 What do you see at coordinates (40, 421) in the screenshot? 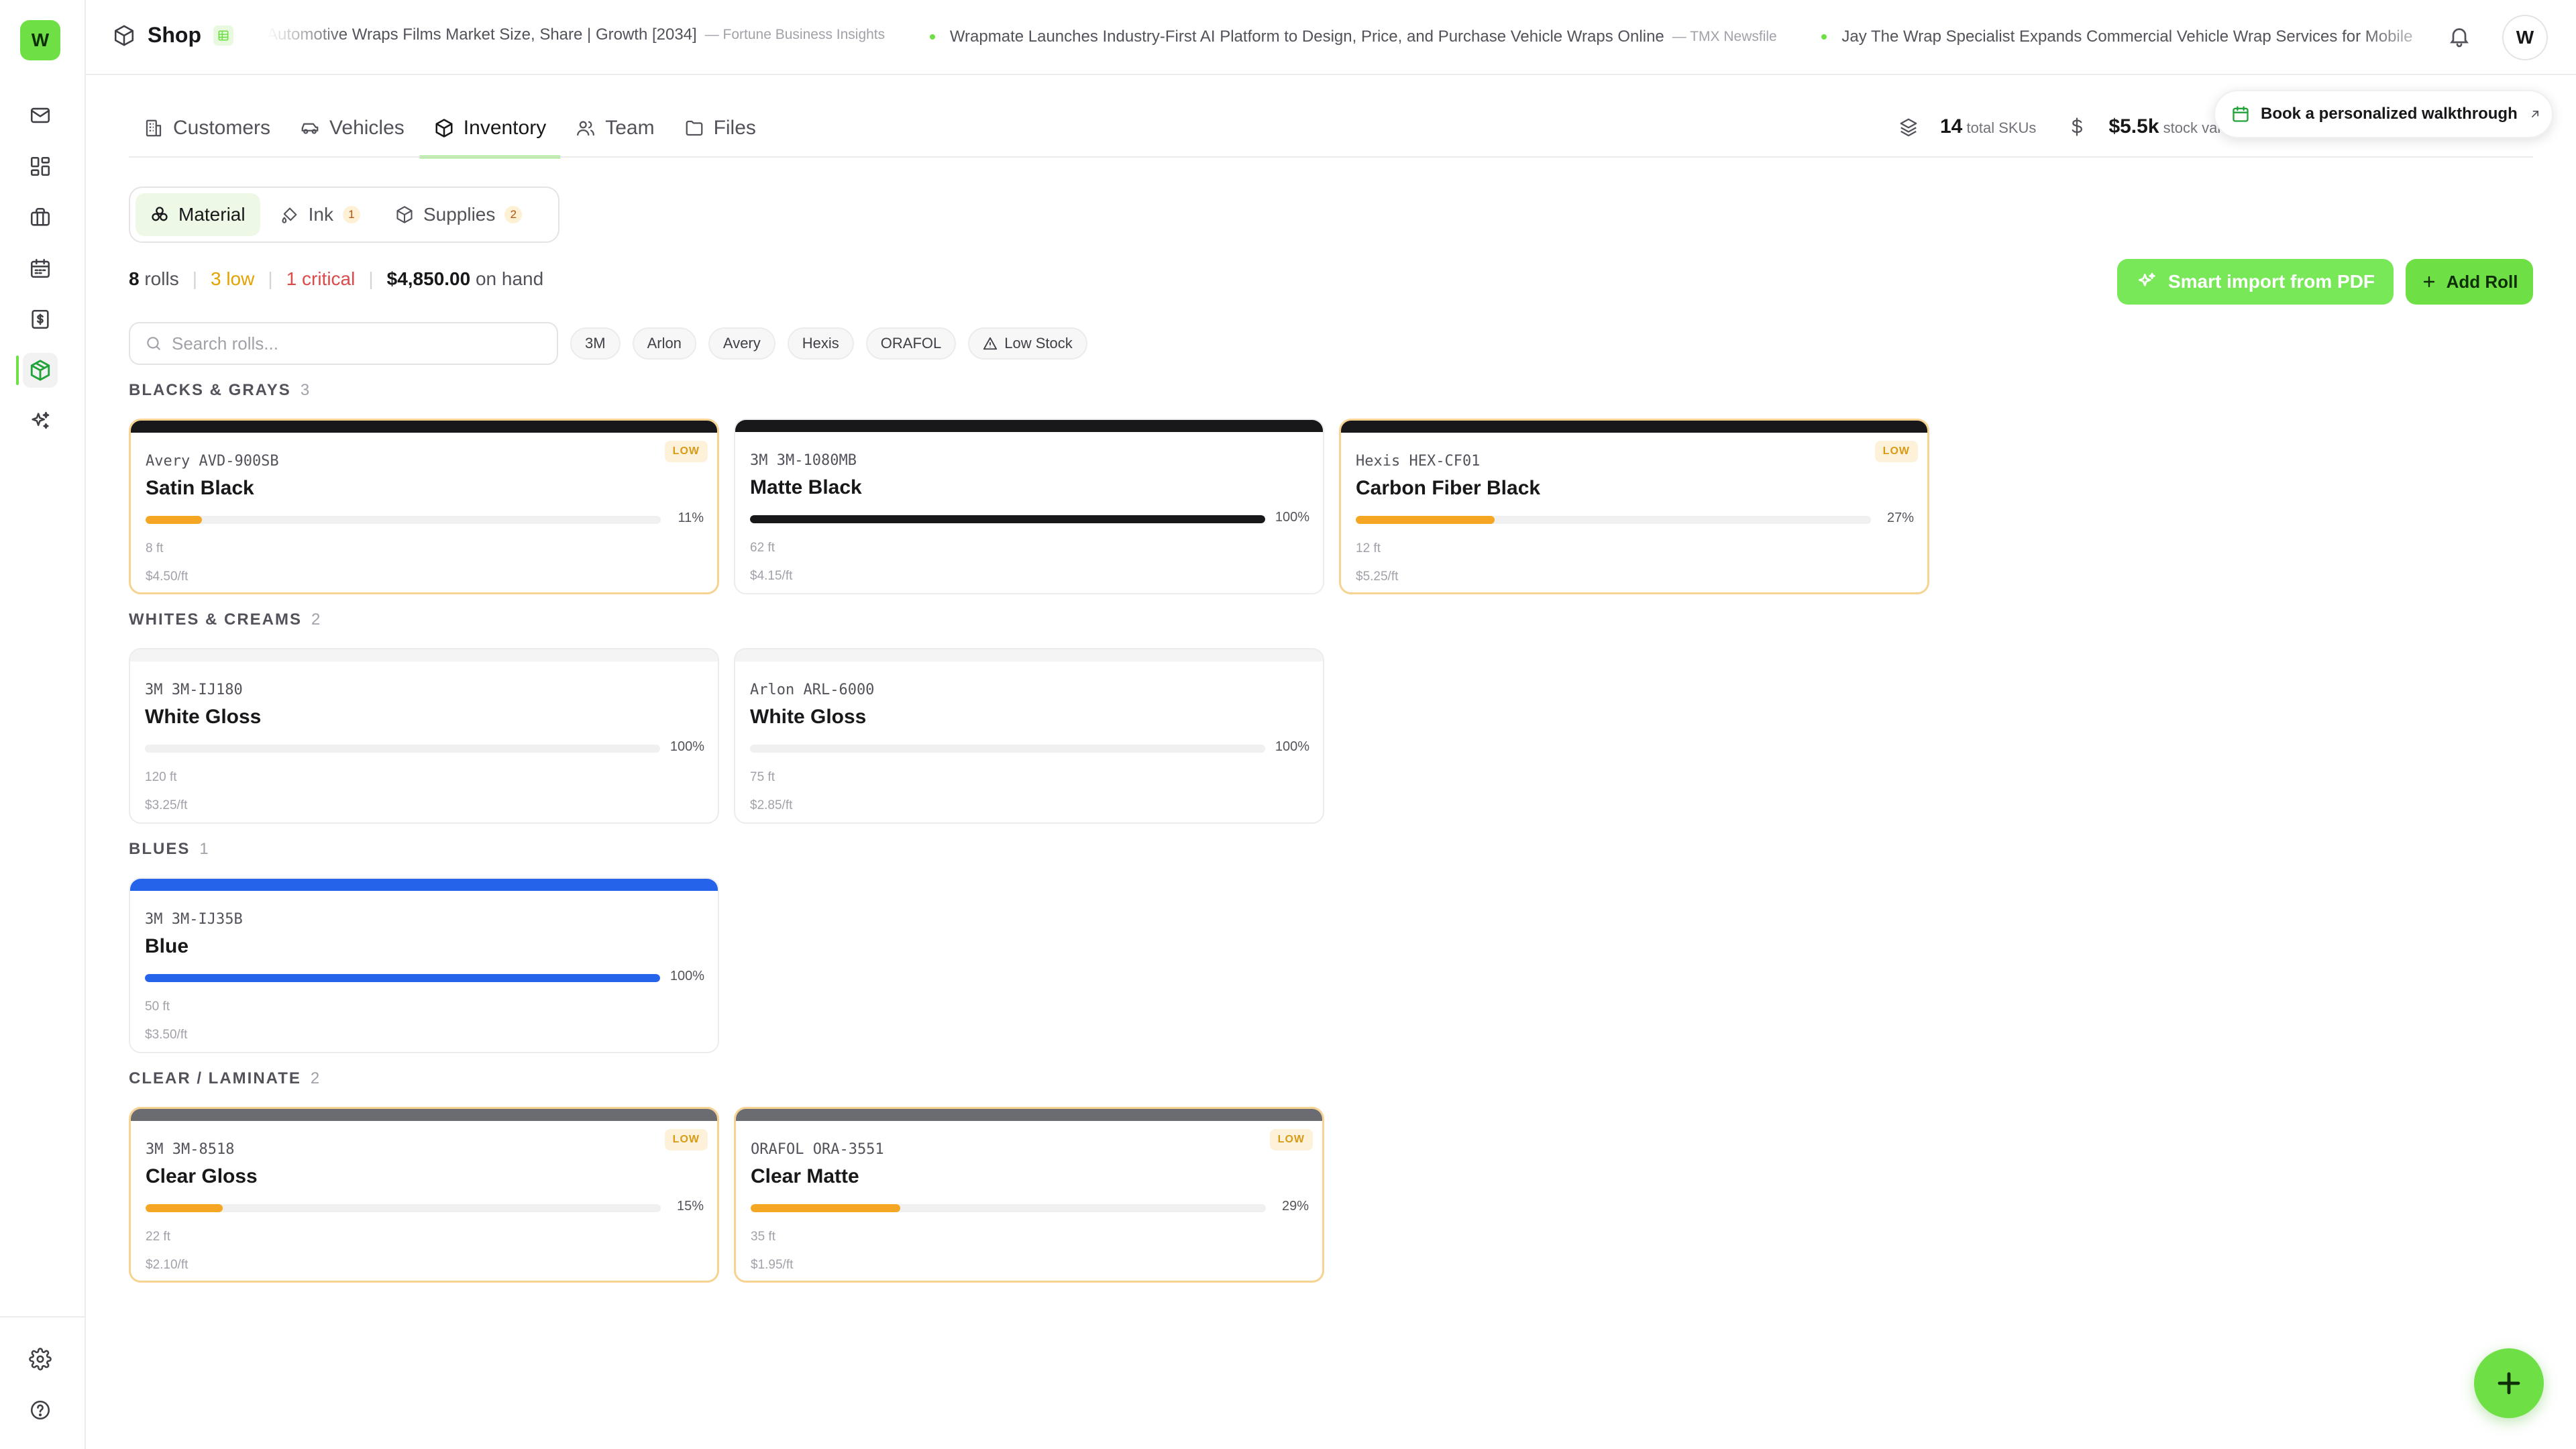
I see `sparkles-icon` at bounding box center [40, 421].